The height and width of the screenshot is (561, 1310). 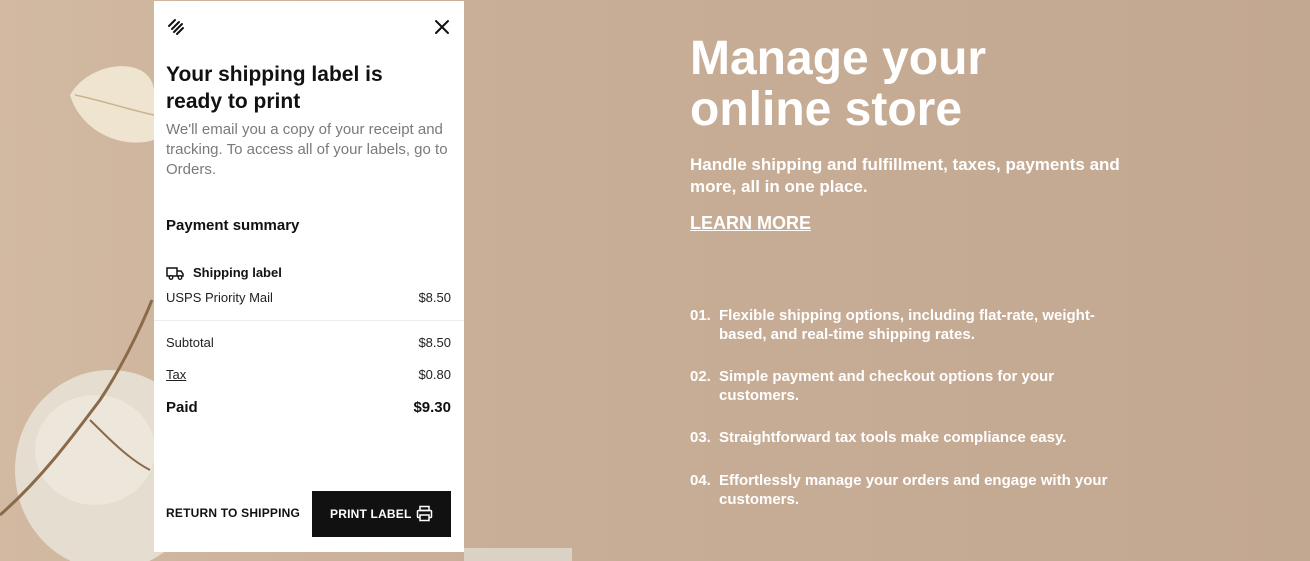 I want to click on squarespace-logo-icon, so click(x=176, y=27).